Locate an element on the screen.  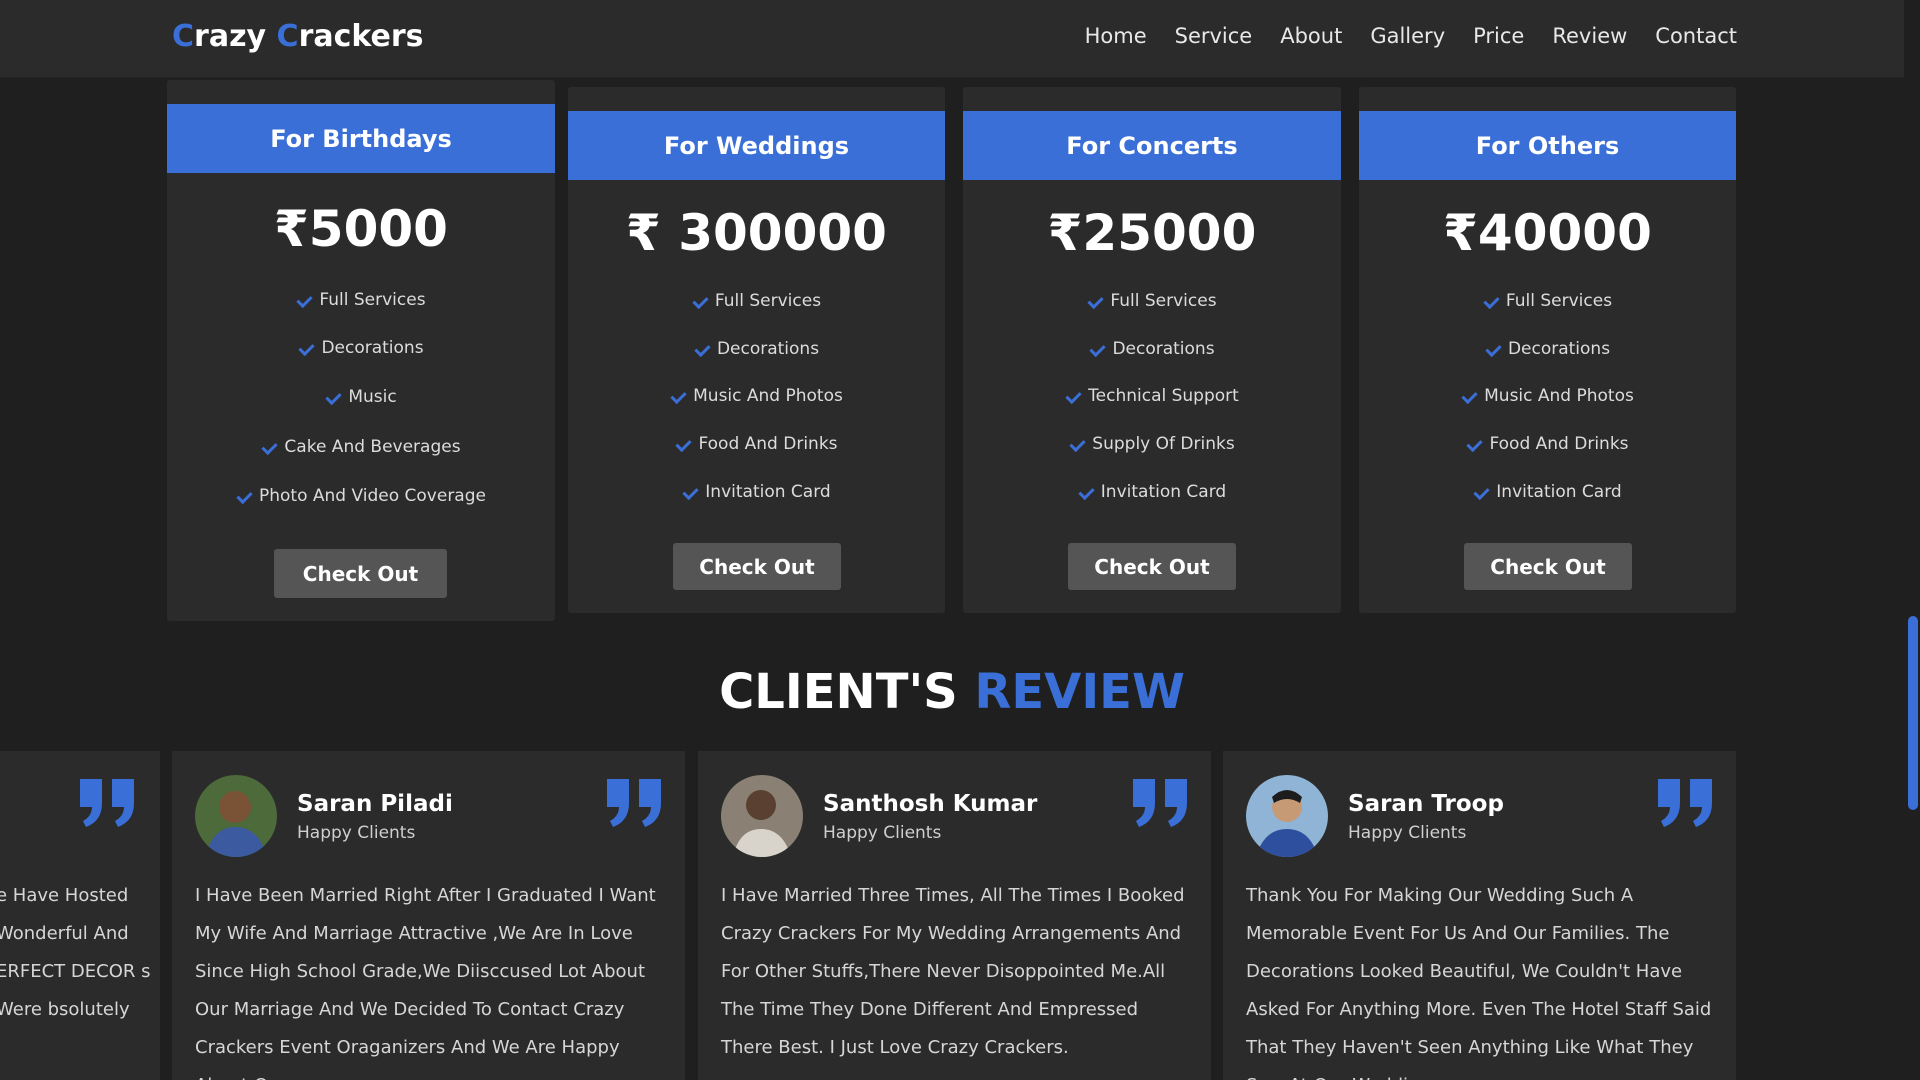
nav-gallery: Gallery is located at coordinates (1407, 36).